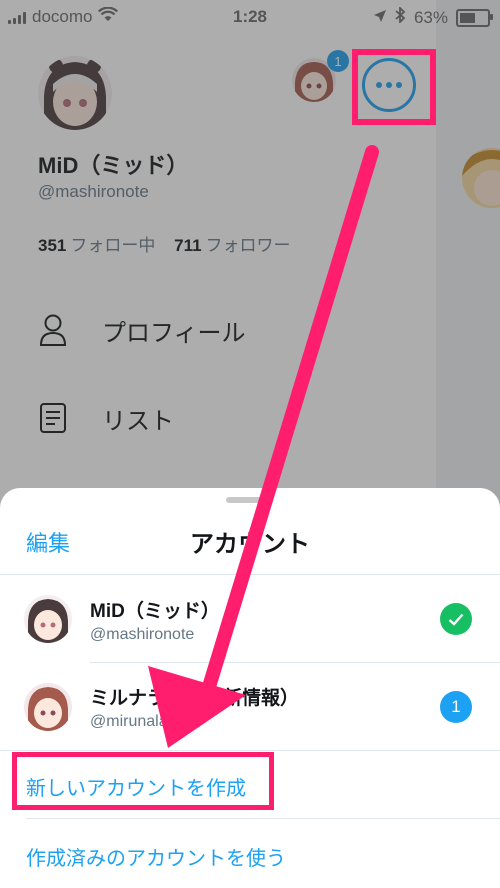  What do you see at coordinates (380, 18) in the screenshot?
I see `location-icon` at bounding box center [380, 18].